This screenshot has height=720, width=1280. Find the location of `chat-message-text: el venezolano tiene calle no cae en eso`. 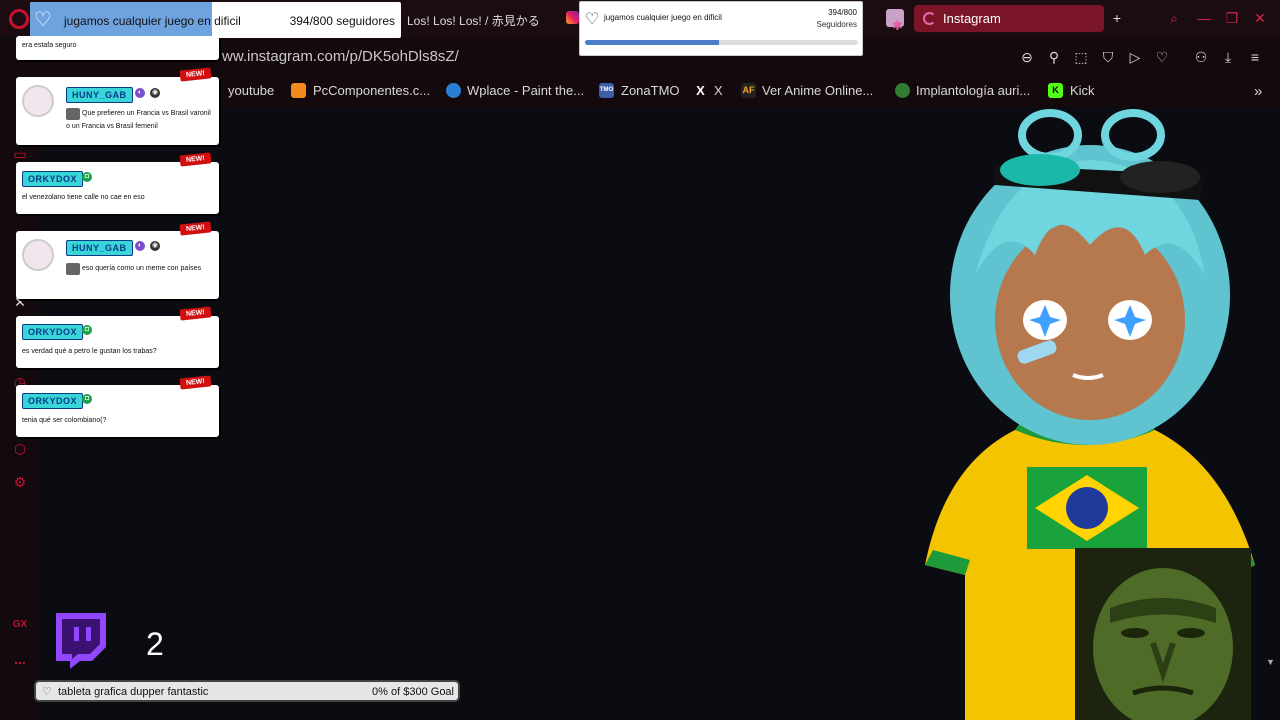

chat-message-text: el venezolano tiene calle no cae en eso is located at coordinates (83, 197).